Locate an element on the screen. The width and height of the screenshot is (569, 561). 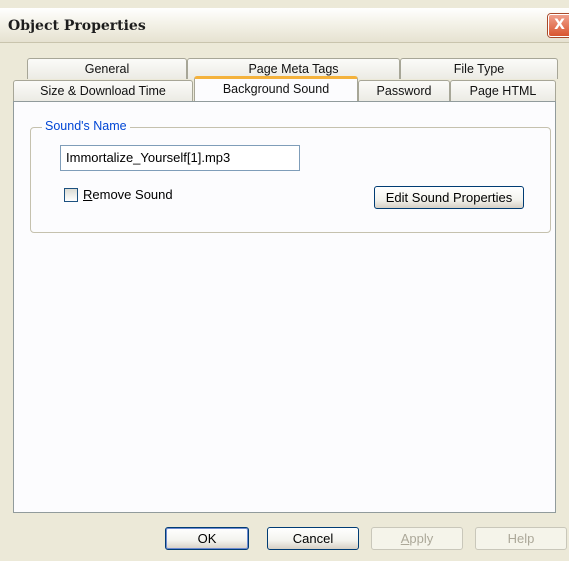
tab-file-type: File Type is located at coordinates (479, 68).